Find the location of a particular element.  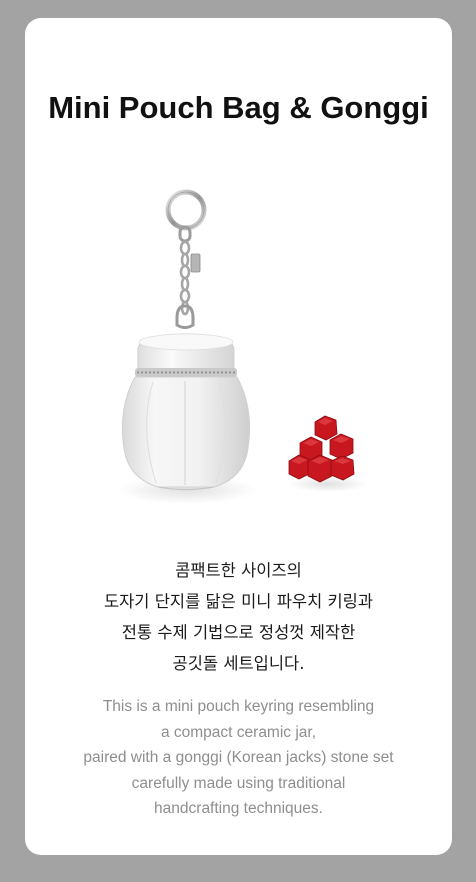

keyring-pouch is located at coordinates (187, 346).